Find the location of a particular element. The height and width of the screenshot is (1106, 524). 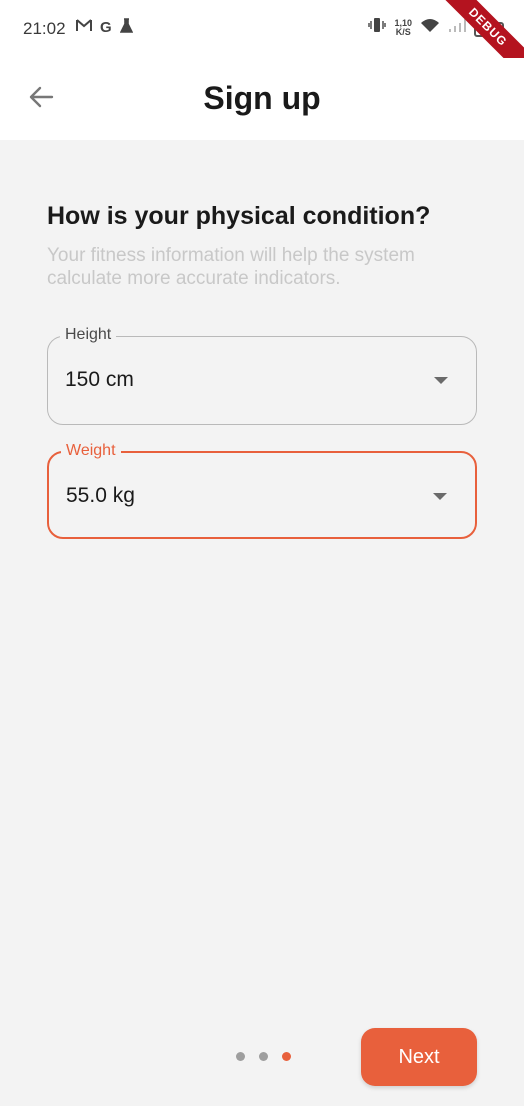

height-value: 150 cm is located at coordinates (99, 379).